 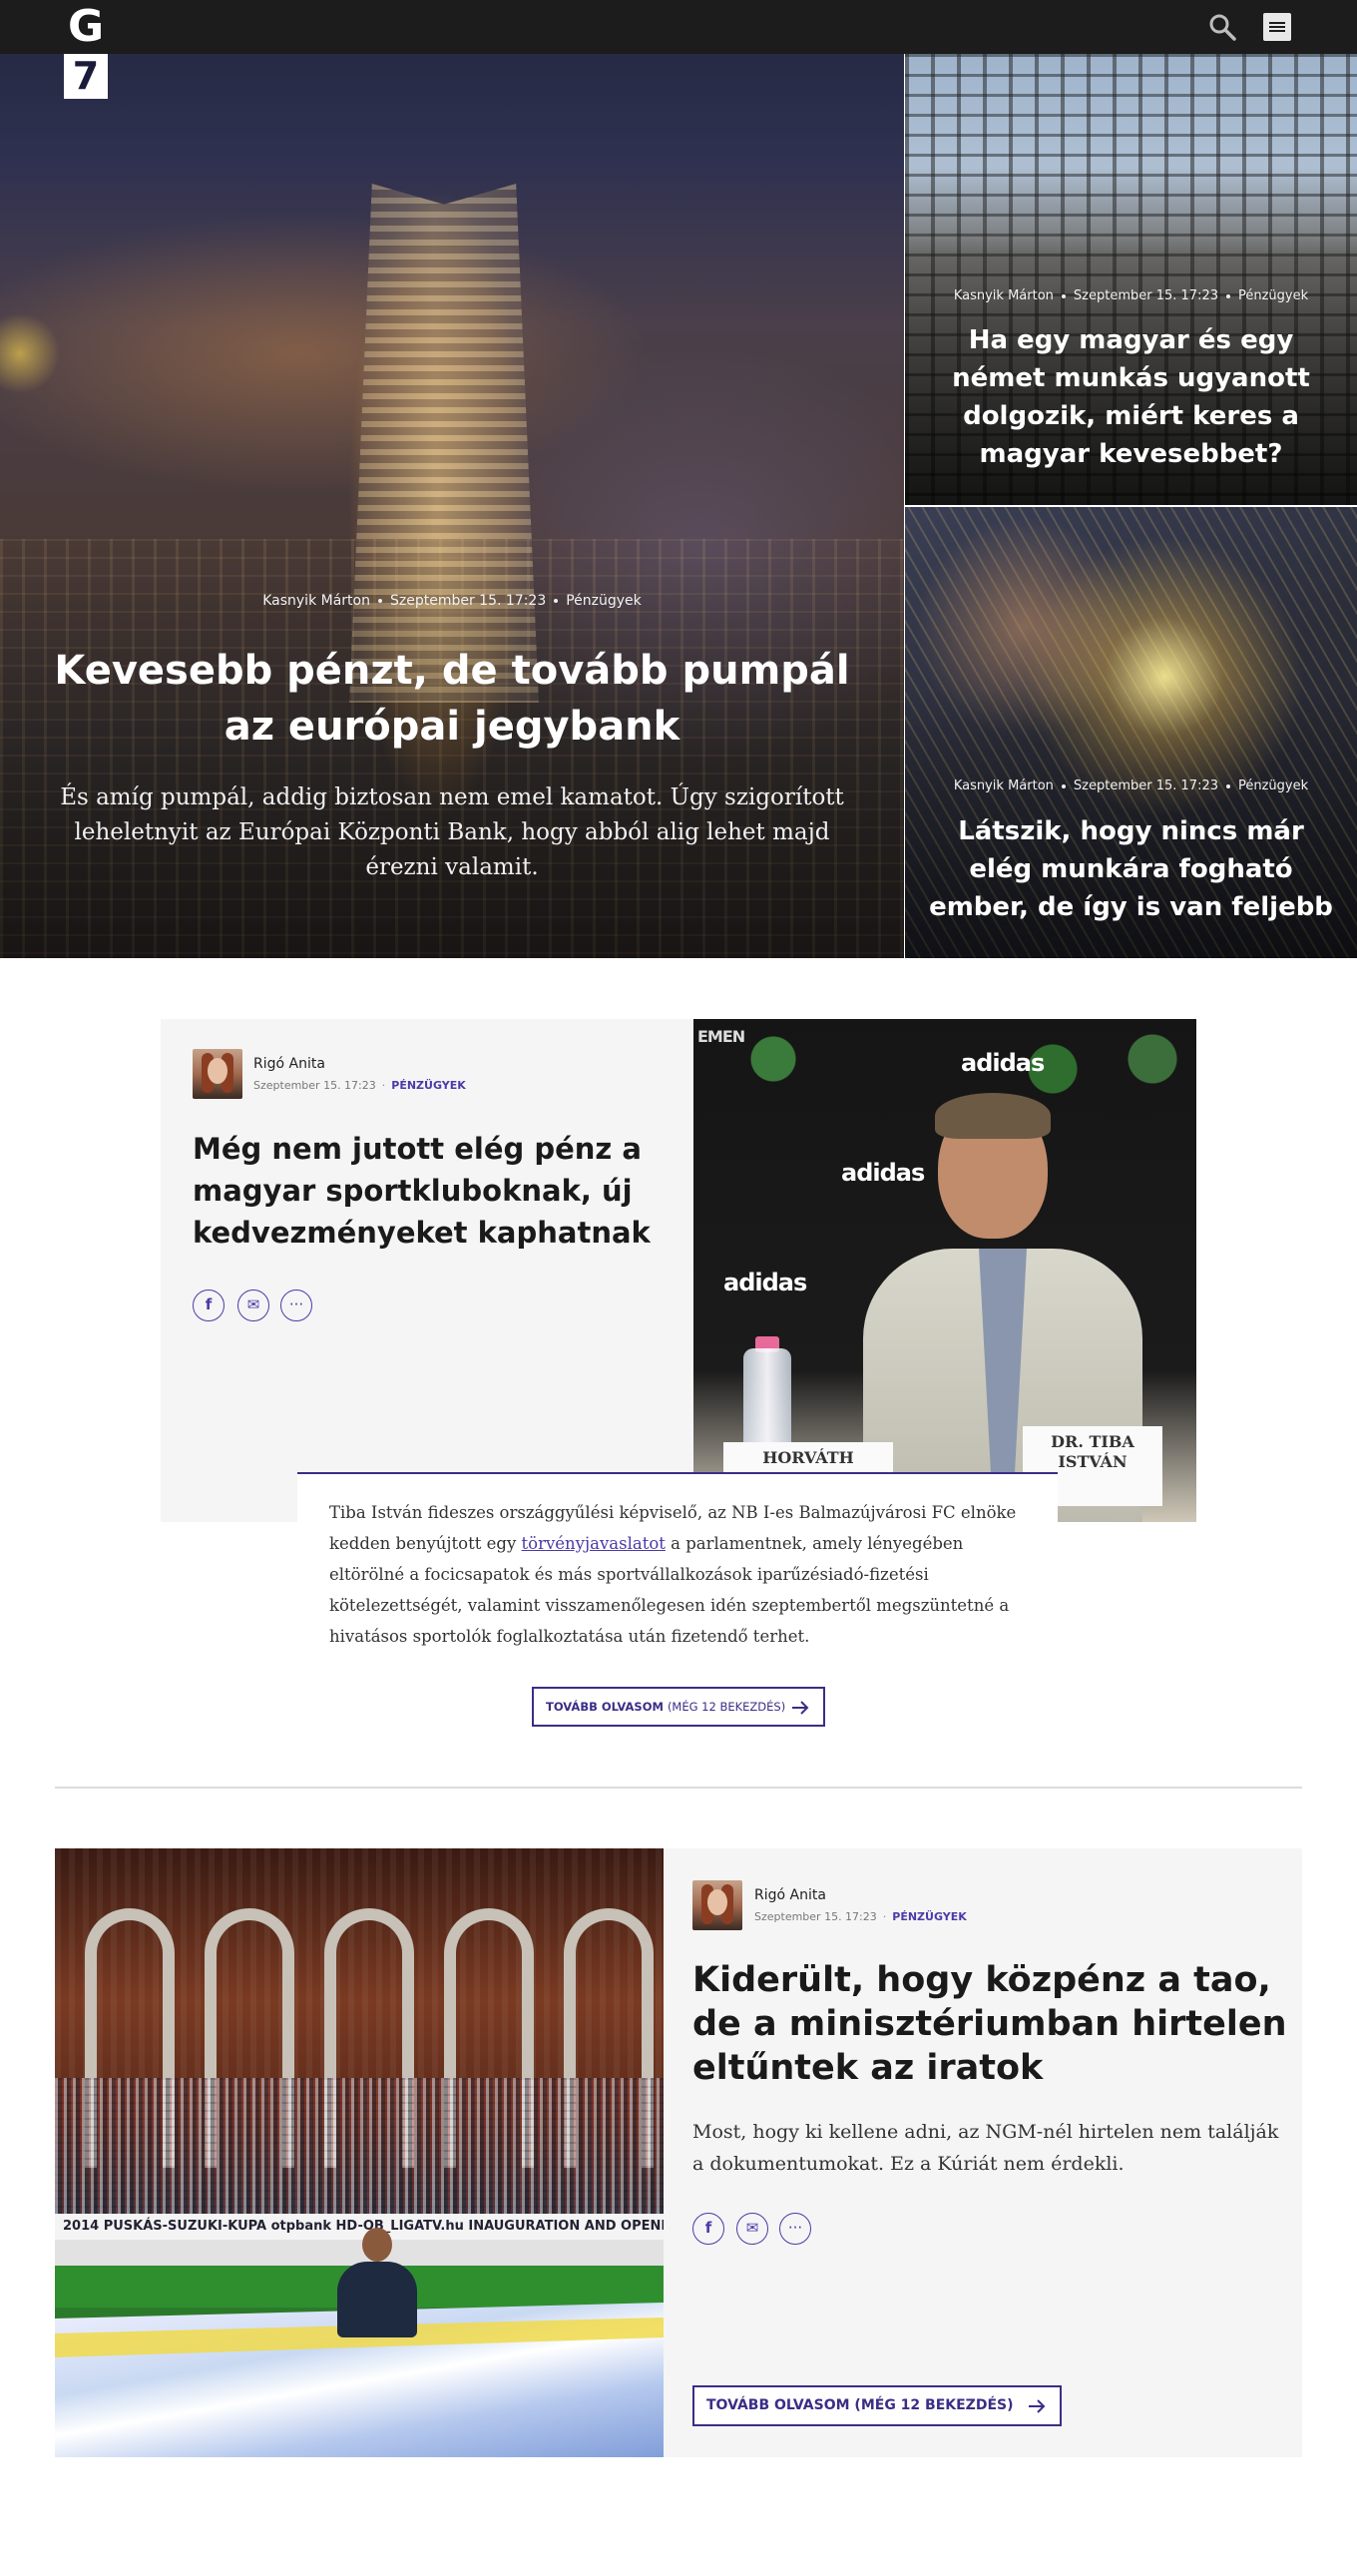 What do you see at coordinates (1277, 23) in the screenshot?
I see `menu-icon` at bounding box center [1277, 23].